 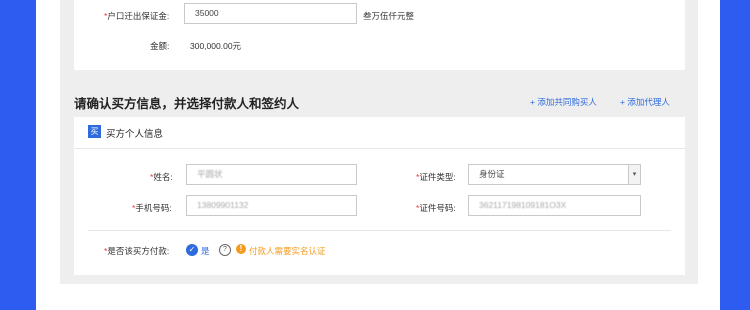 I want to click on card-body-divider, so click(x=379, y=230).